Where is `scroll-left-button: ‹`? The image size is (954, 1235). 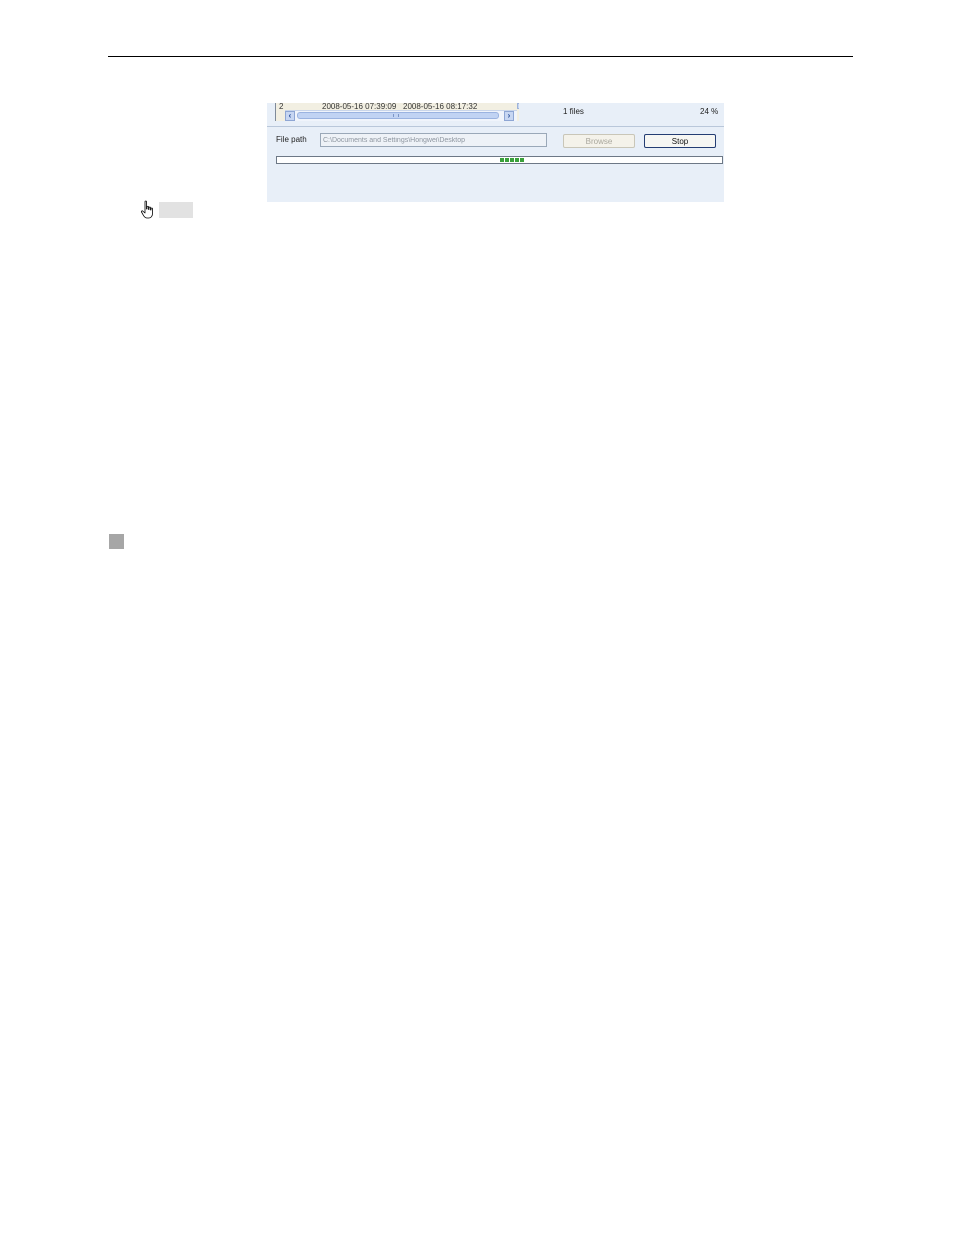 scroll-left-button: ‹ is located at coordinates (290, 116).